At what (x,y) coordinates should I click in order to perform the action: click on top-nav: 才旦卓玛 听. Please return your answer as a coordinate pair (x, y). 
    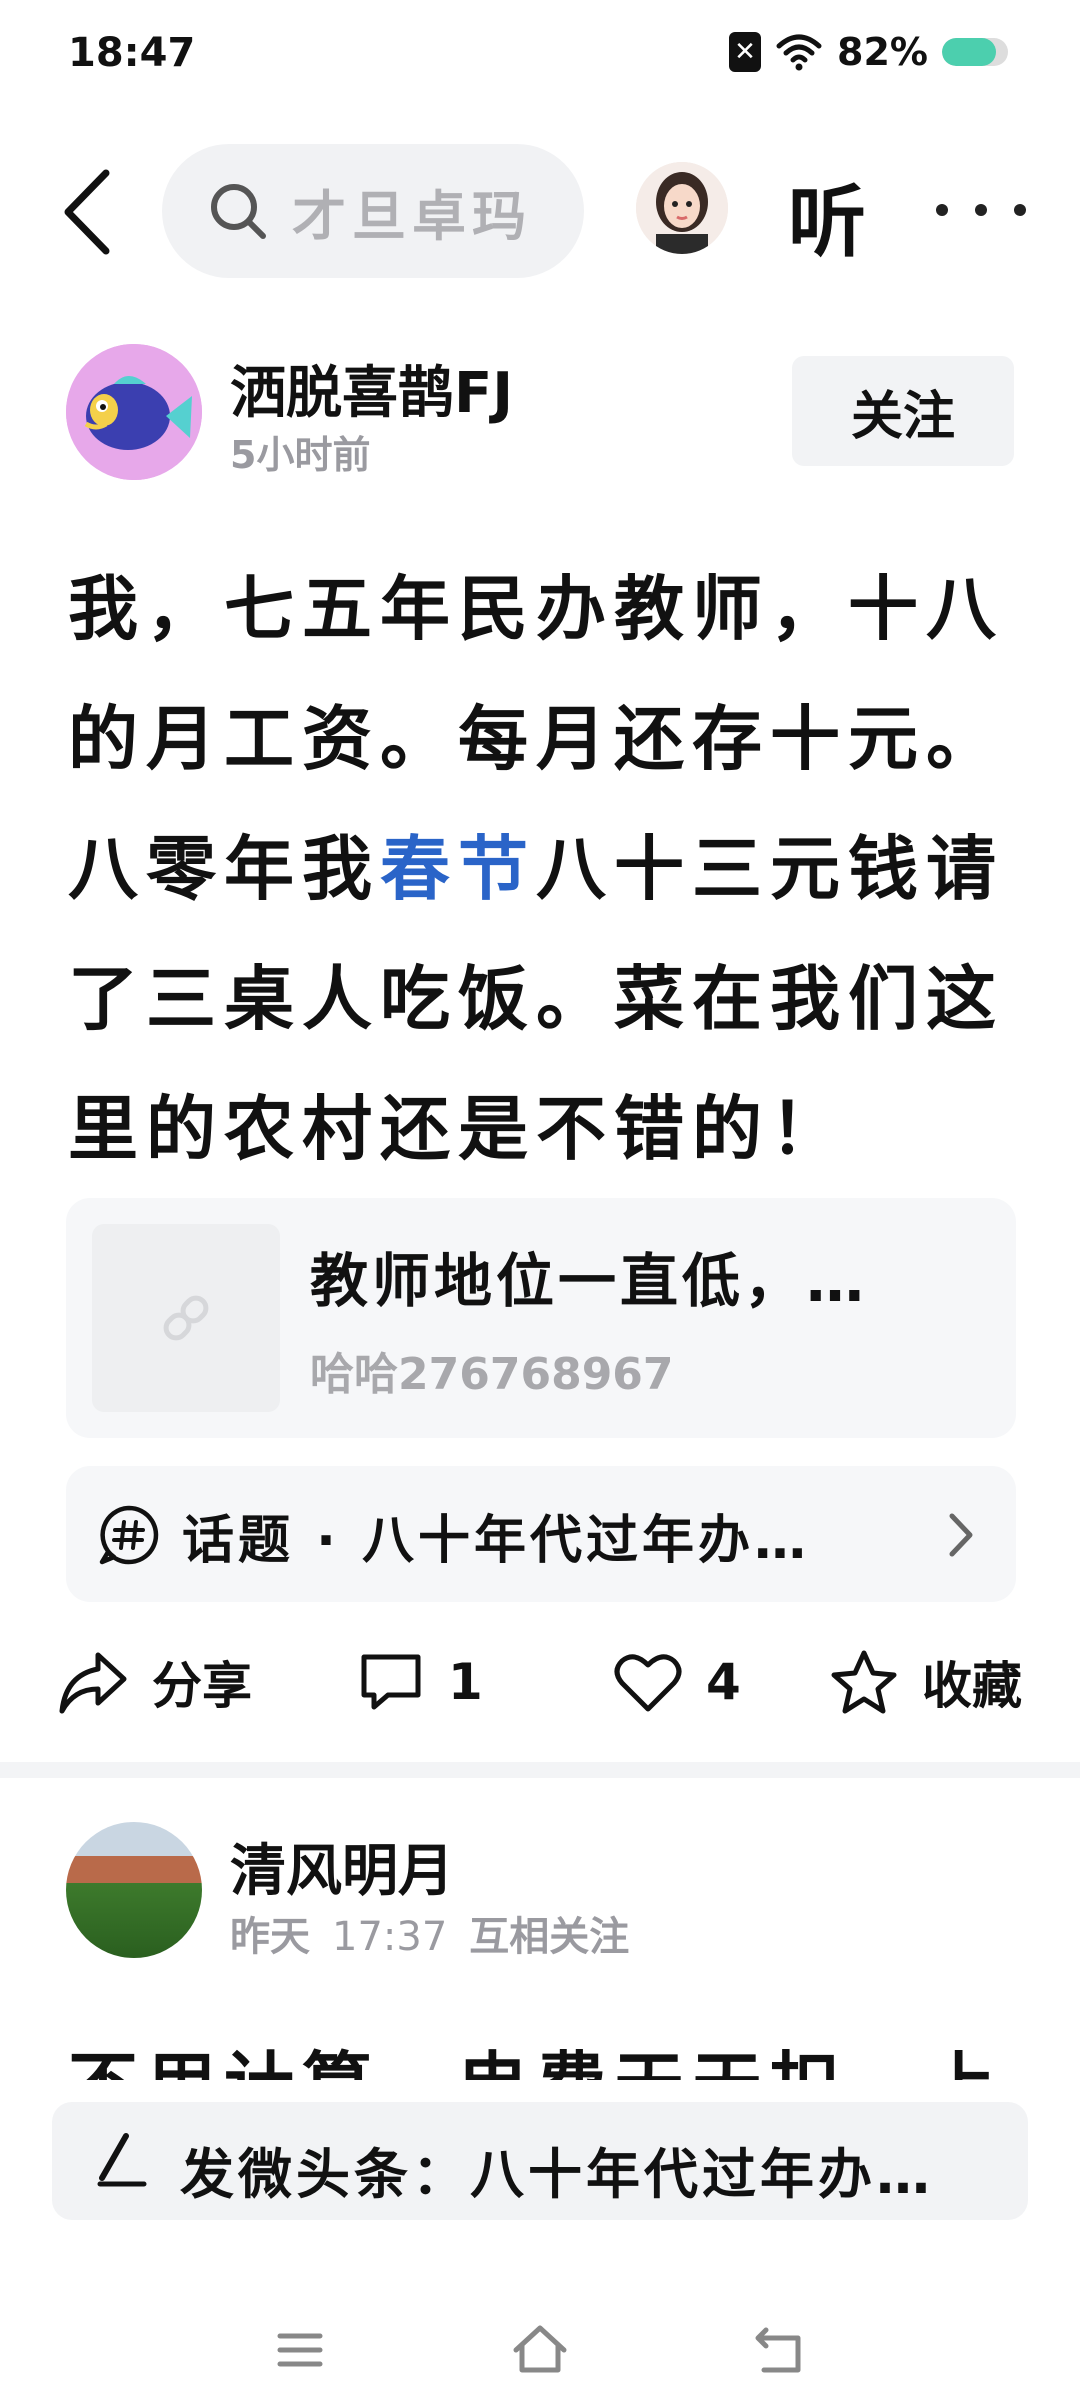
    Looking at the image, I should click on (540, 210).